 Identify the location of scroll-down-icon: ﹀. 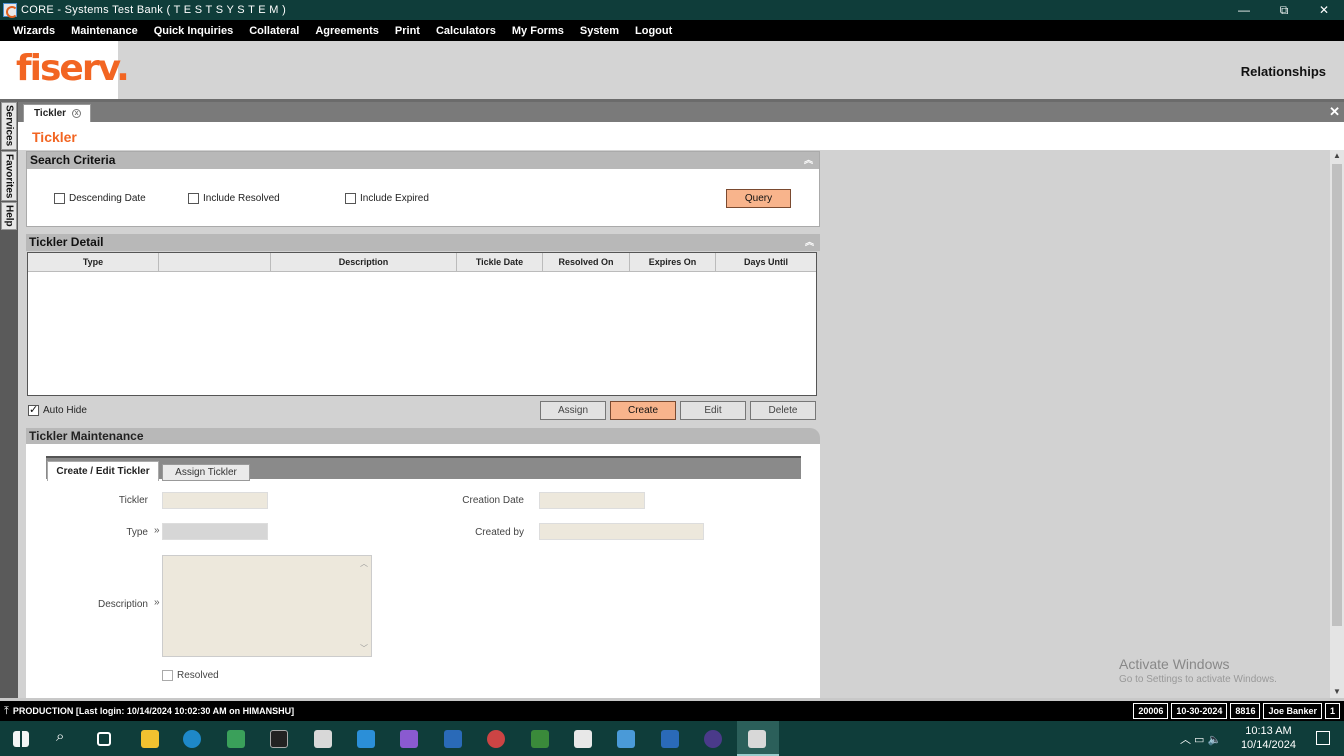
(364, 648).